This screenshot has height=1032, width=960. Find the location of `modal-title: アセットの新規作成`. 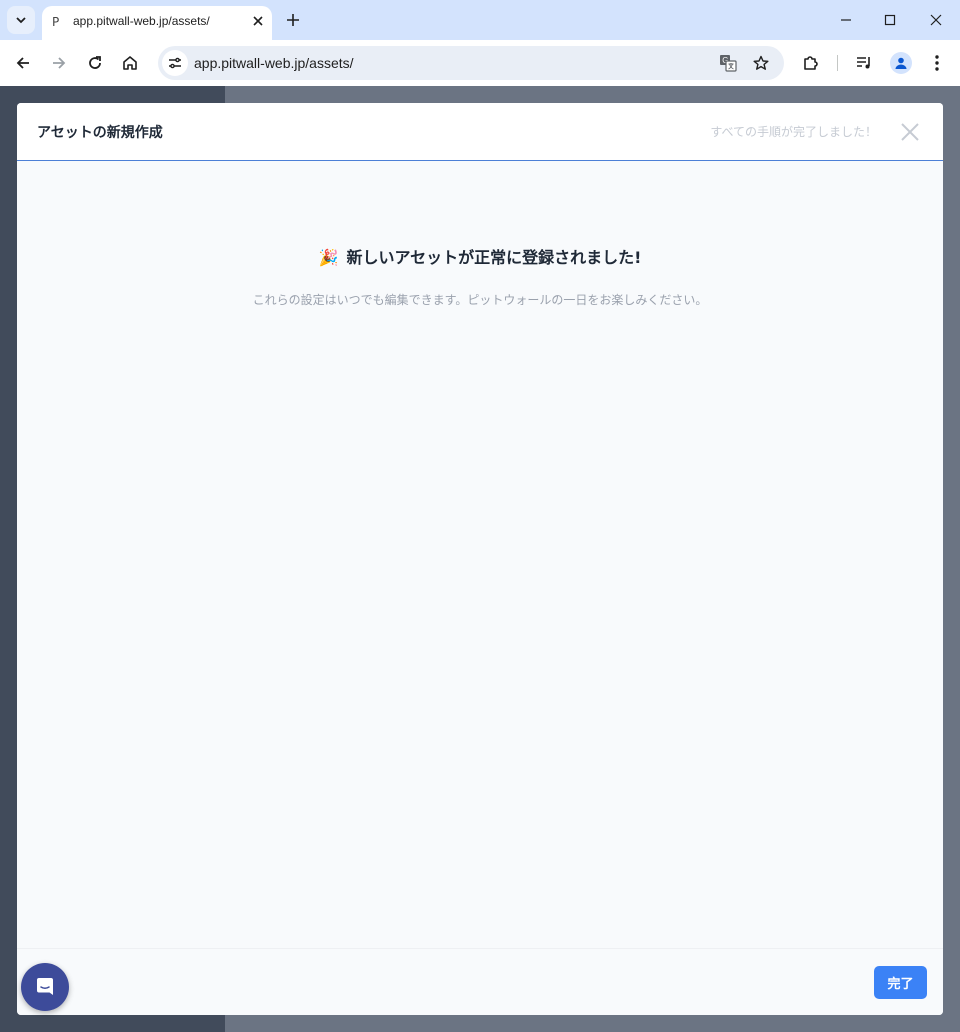

modal-title: アセットの新規作成 is located at coordinates (100, 133).